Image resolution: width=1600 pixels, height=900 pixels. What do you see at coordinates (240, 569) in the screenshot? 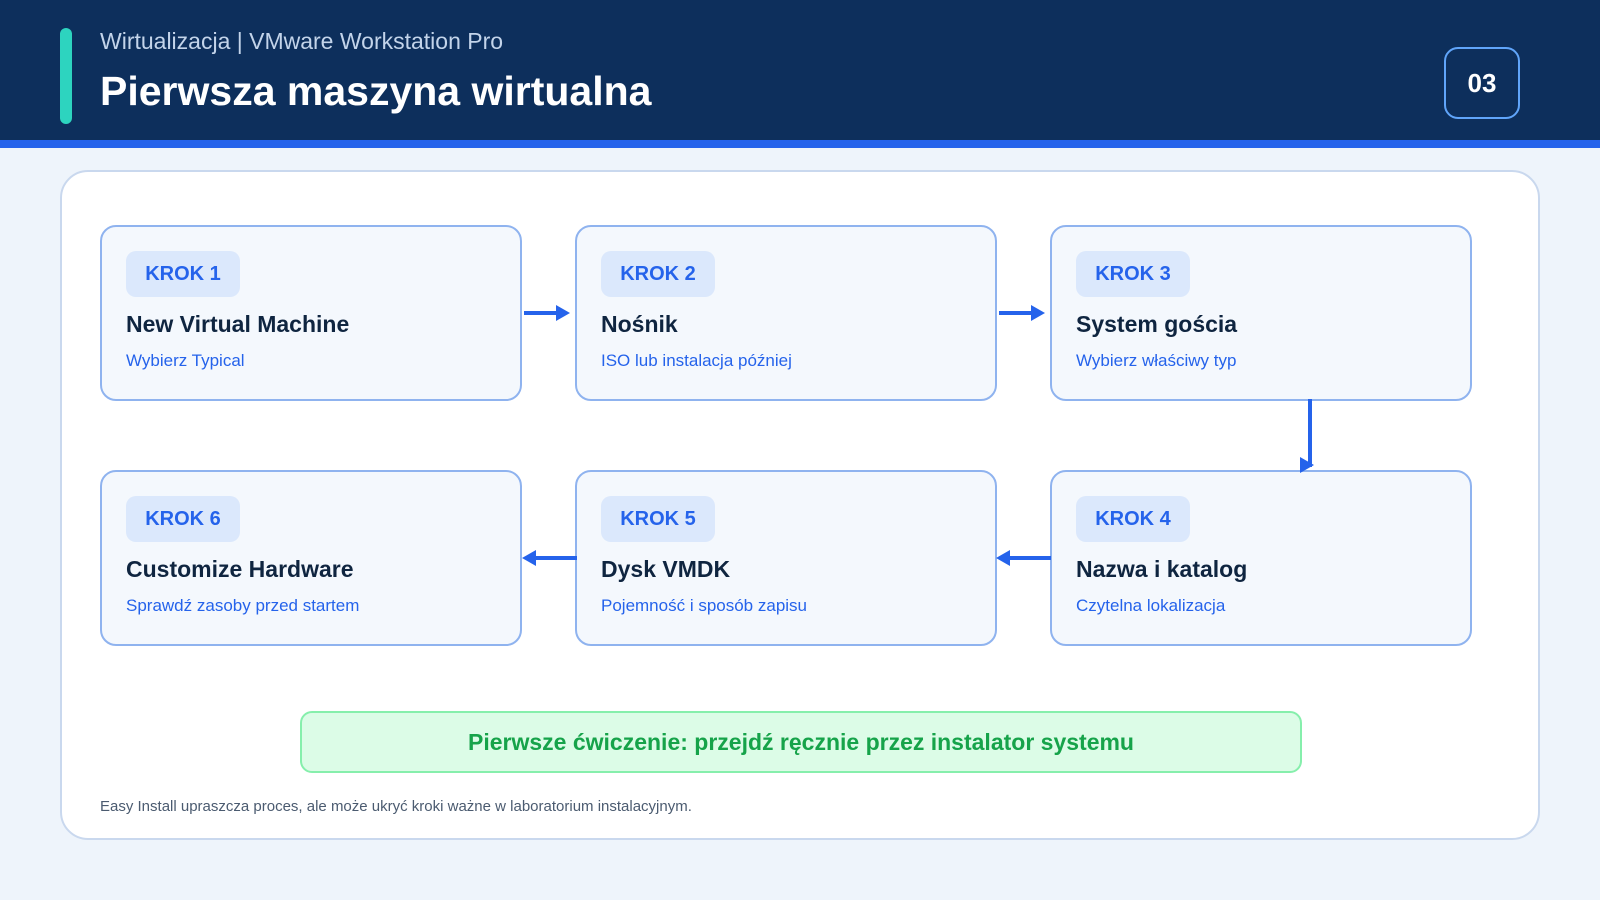
I see `step-title: Customize Hardware` at bounding box center [240, 569].